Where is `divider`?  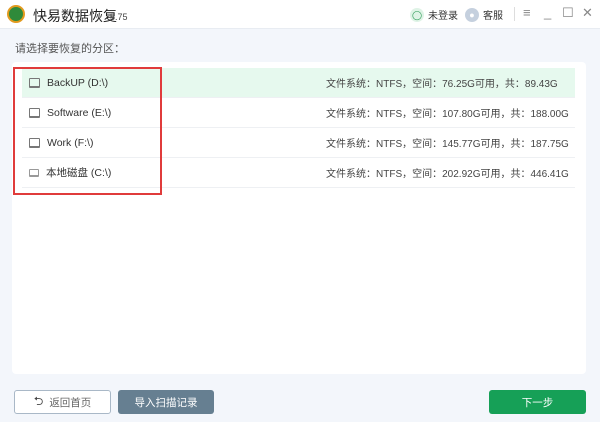
divider is located at coordinates (514, 14).